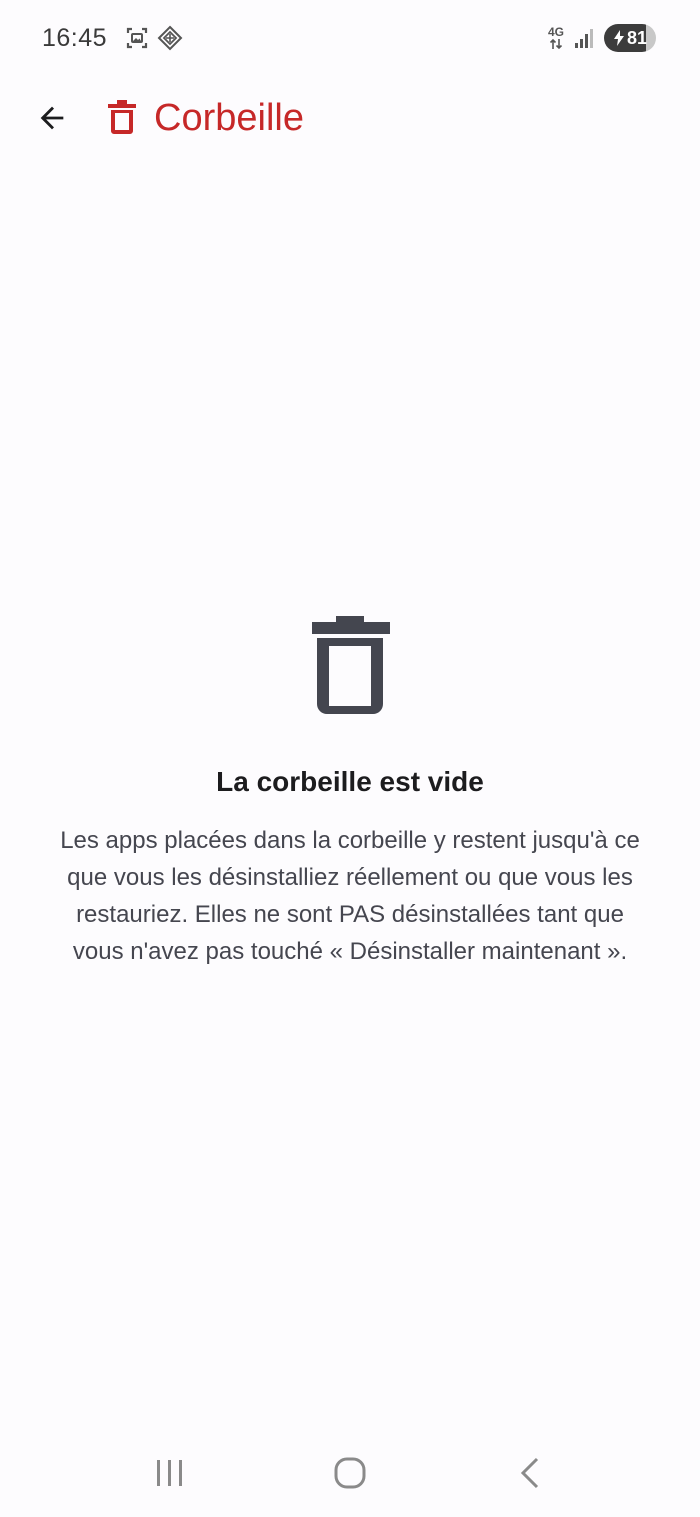 This screenshot has width=700, height=1517. Describe the element at coordinates (350, 781) in the screenshot. I see `empty-state-title: La corbeille est vide` at that location.